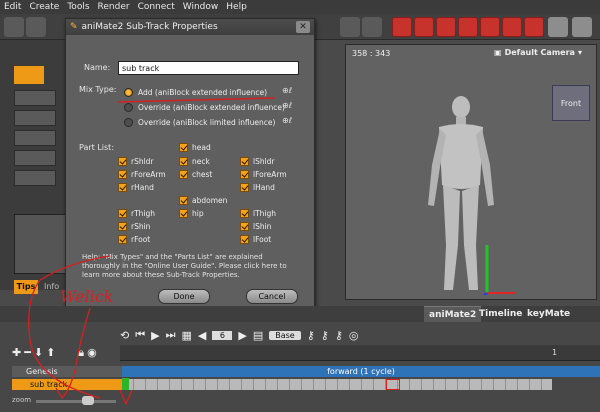 The width and height of the screenshot is (600, 412). I want to click on human-figure-icon, so click(461, 195).